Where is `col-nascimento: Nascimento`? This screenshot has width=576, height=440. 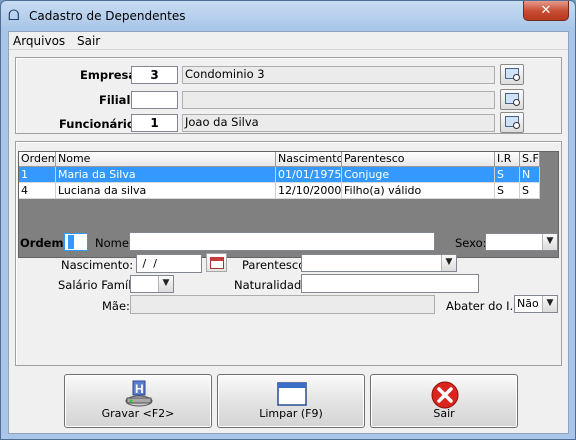
col-nascimento: Nascimento is located at coordinates (309, 159).